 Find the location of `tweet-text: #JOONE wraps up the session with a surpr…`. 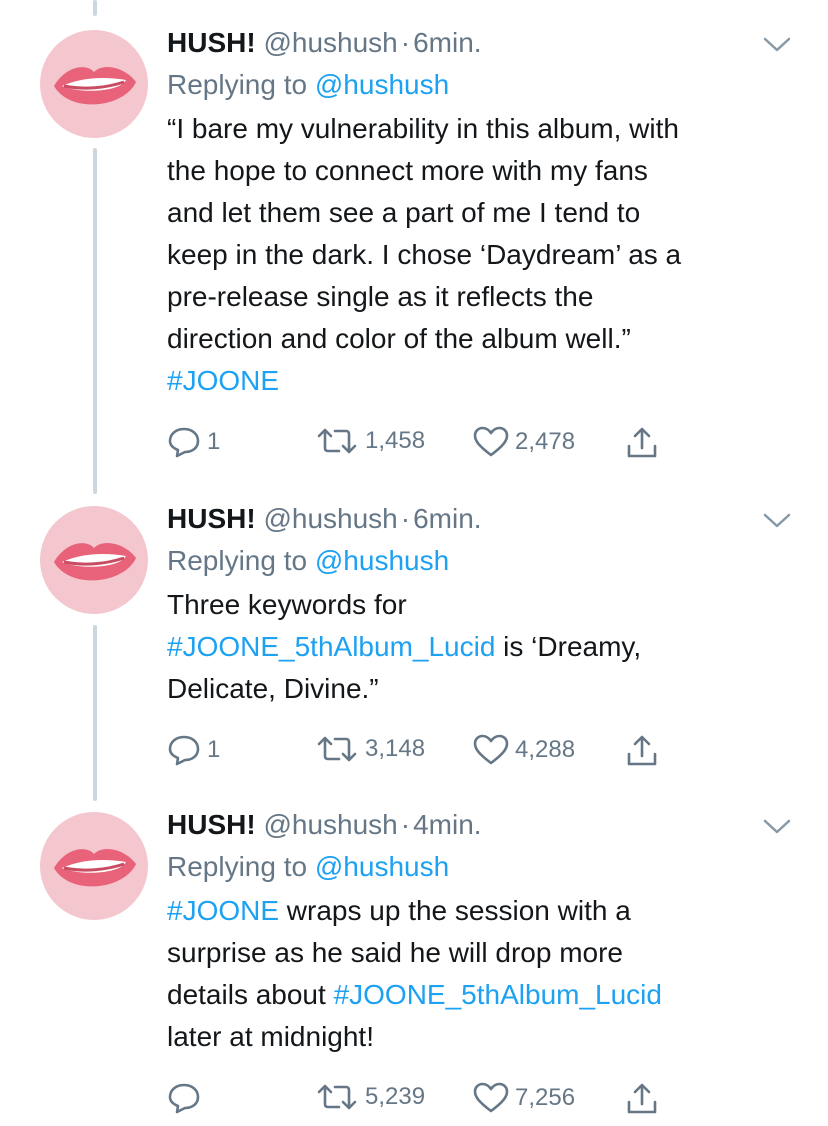

tweet-text: #JOONE wraps up the session with a surpr… is located at coordinates (477, 974).